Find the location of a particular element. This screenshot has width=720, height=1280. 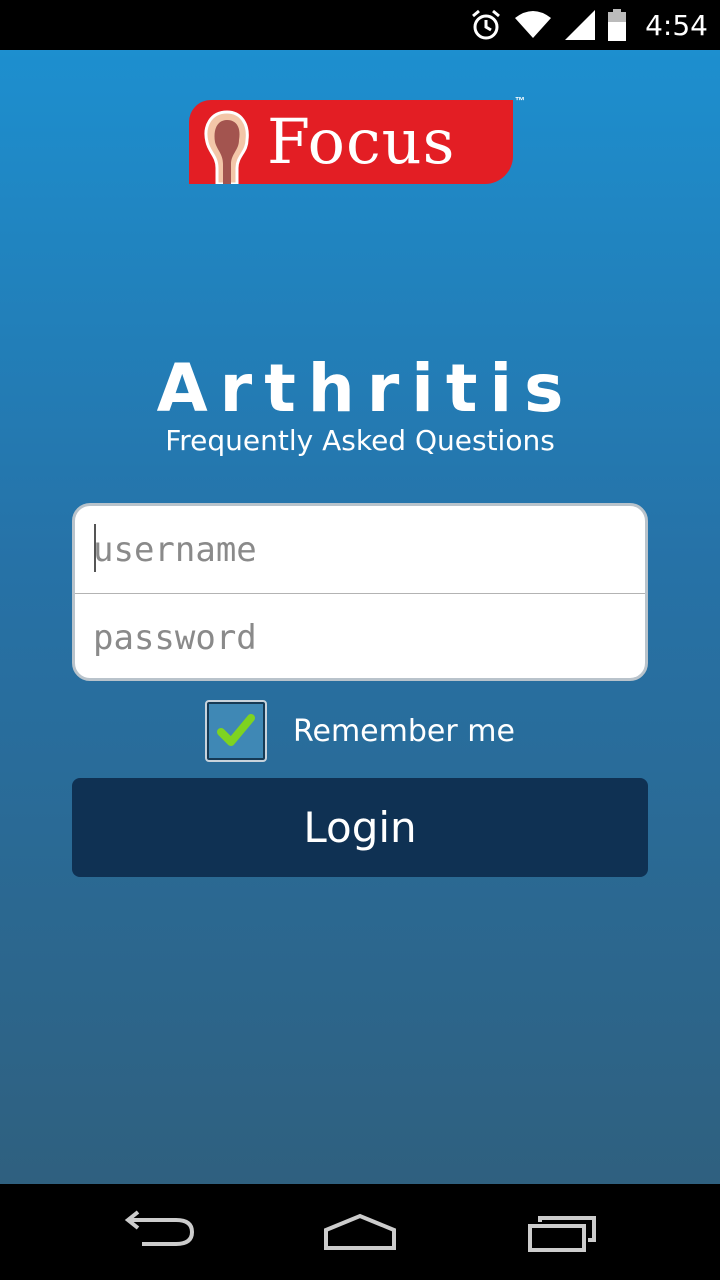

checkmark-icon is located at coordinates (236, 730).